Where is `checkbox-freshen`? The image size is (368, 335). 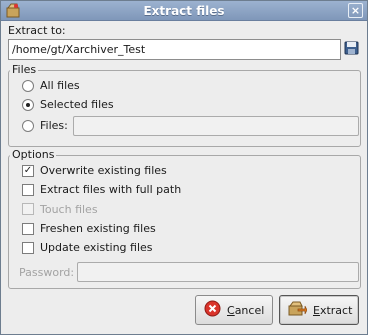 checkbox-freshen is located at coordinates (28, 229).